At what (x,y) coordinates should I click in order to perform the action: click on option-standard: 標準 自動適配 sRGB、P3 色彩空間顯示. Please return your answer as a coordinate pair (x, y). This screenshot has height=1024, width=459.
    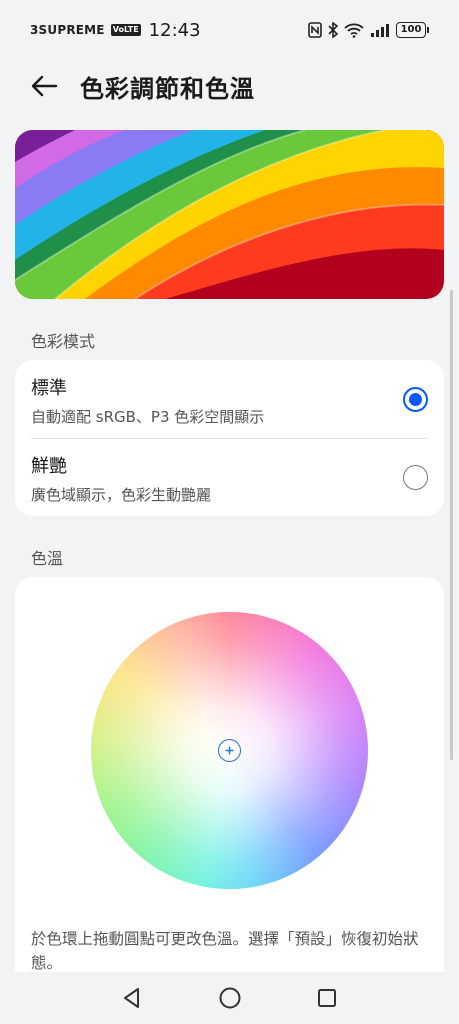
    Looking at the image, I should click on (229, 399).